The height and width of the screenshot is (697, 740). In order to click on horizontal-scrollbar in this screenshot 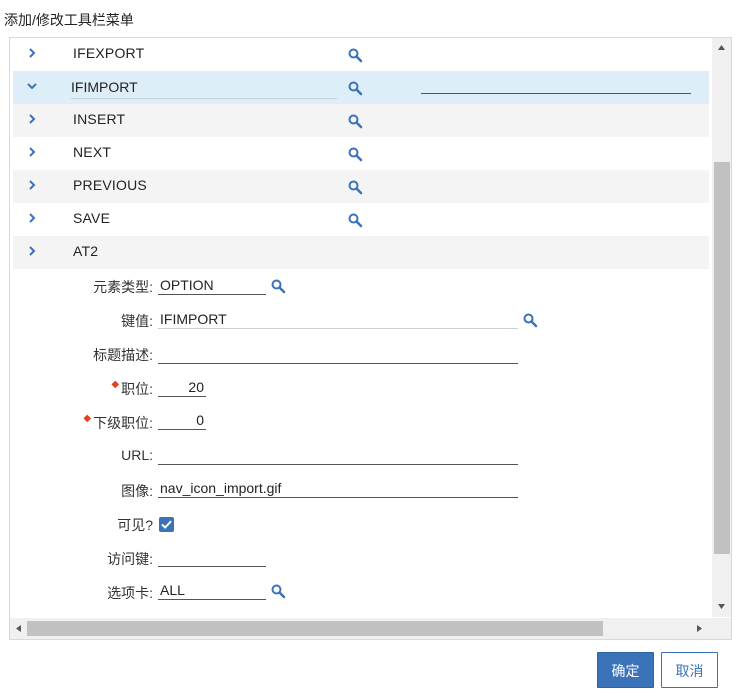, I will do `click(370, 628)`.